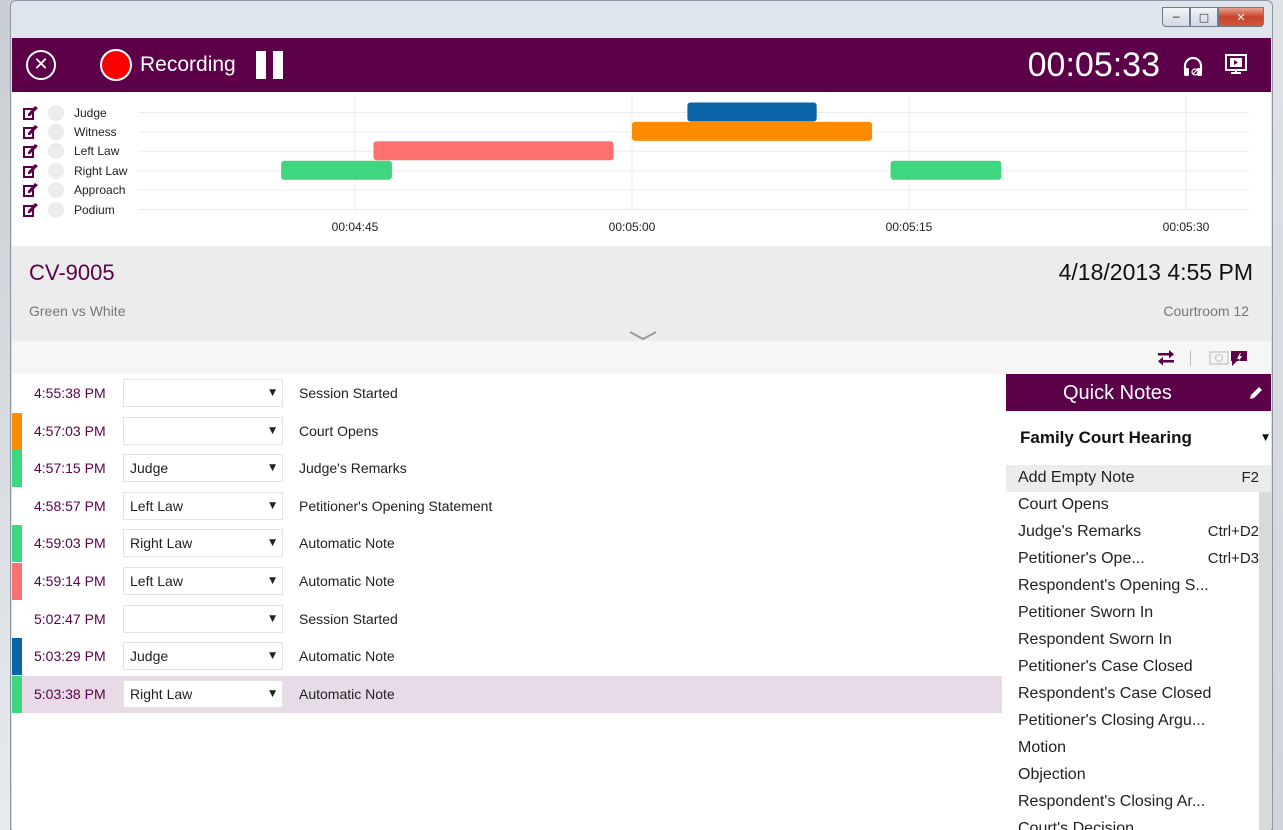 This screenshot has height=830, width=1283. Describe the element at coordinates (70, 468) in the screenshot. I see `note-time: 4:57:15 PM` at that location.